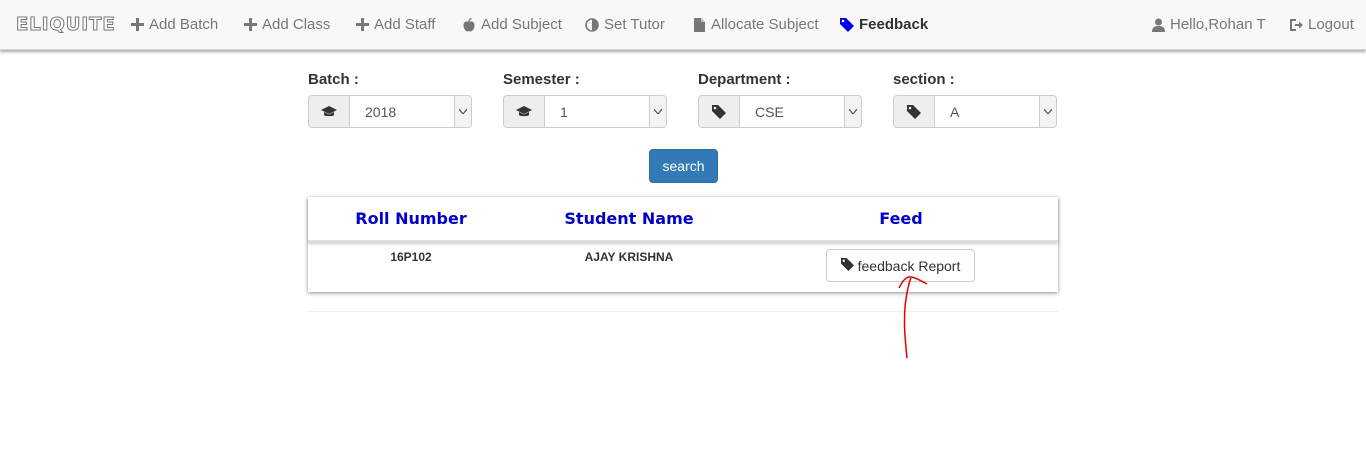  What do you see at coordinates (469, 24) in the screenshot?
I see `apple-icon` at bounding box center [469, 24].